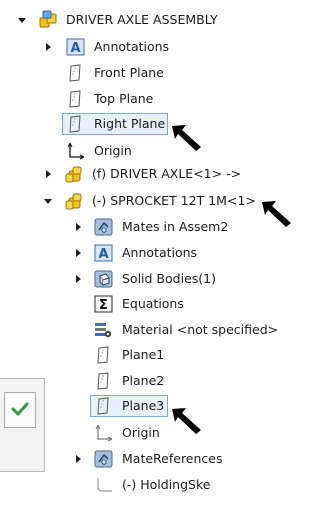 The image size is (320, 514). I want to click on svg-text: Σ, so click(103, 305).